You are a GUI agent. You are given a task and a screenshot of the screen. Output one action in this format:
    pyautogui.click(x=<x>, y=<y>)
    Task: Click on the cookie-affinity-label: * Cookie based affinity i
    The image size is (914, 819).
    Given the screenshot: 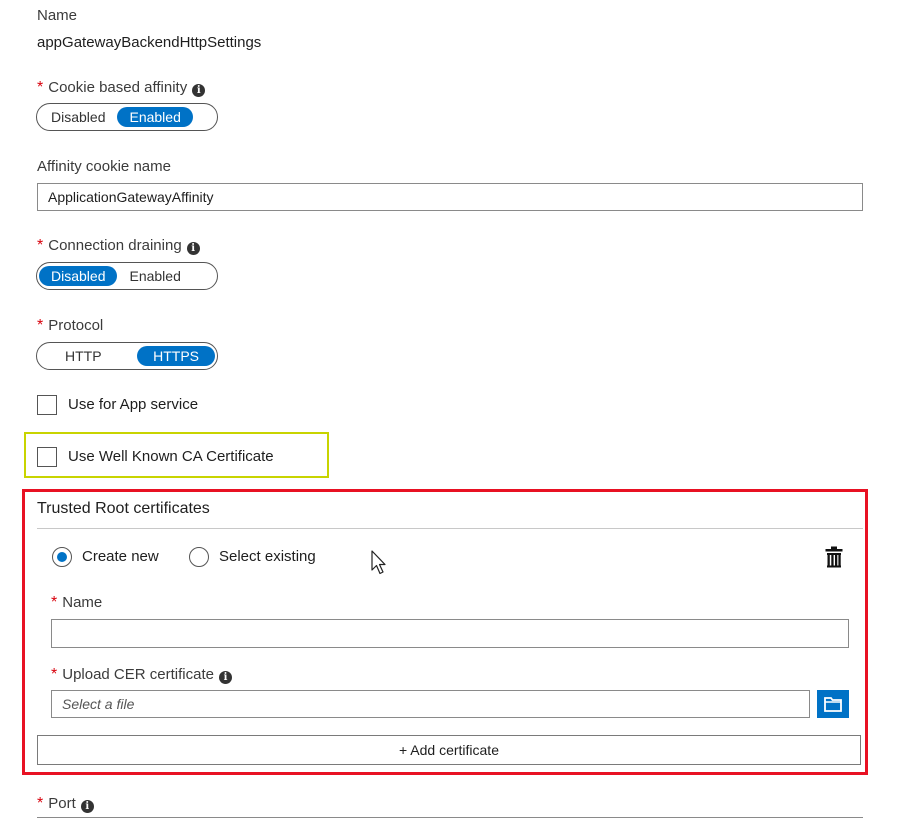 What is the action you would take?
    pyautogui.click(x=121, y=88)
    